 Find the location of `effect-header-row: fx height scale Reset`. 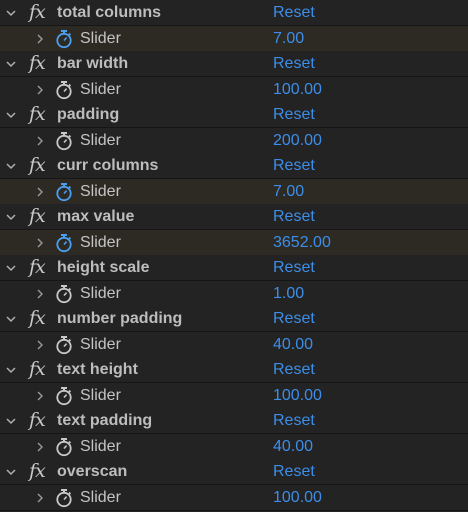

effect-header-row: fx height scale Reset is located at coordinates (234, 268).